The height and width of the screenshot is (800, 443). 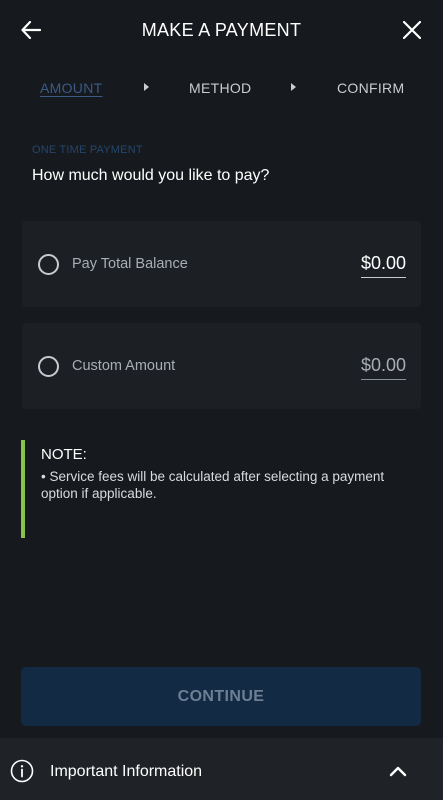 What do you see at coordinates (398, 771) in the screenshot?
I see `chevron-up-icon` at bounding box center [398, 771].